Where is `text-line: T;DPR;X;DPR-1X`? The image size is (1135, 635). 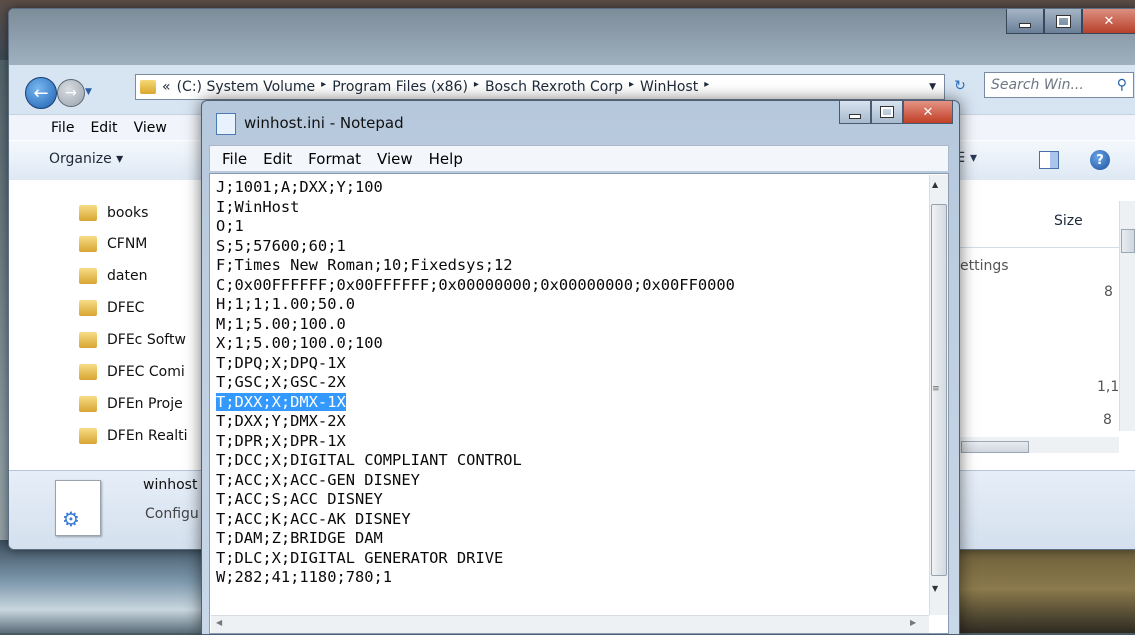 text-line: T;DPR;X;DPR-1X is located at coordinates (475, 442).